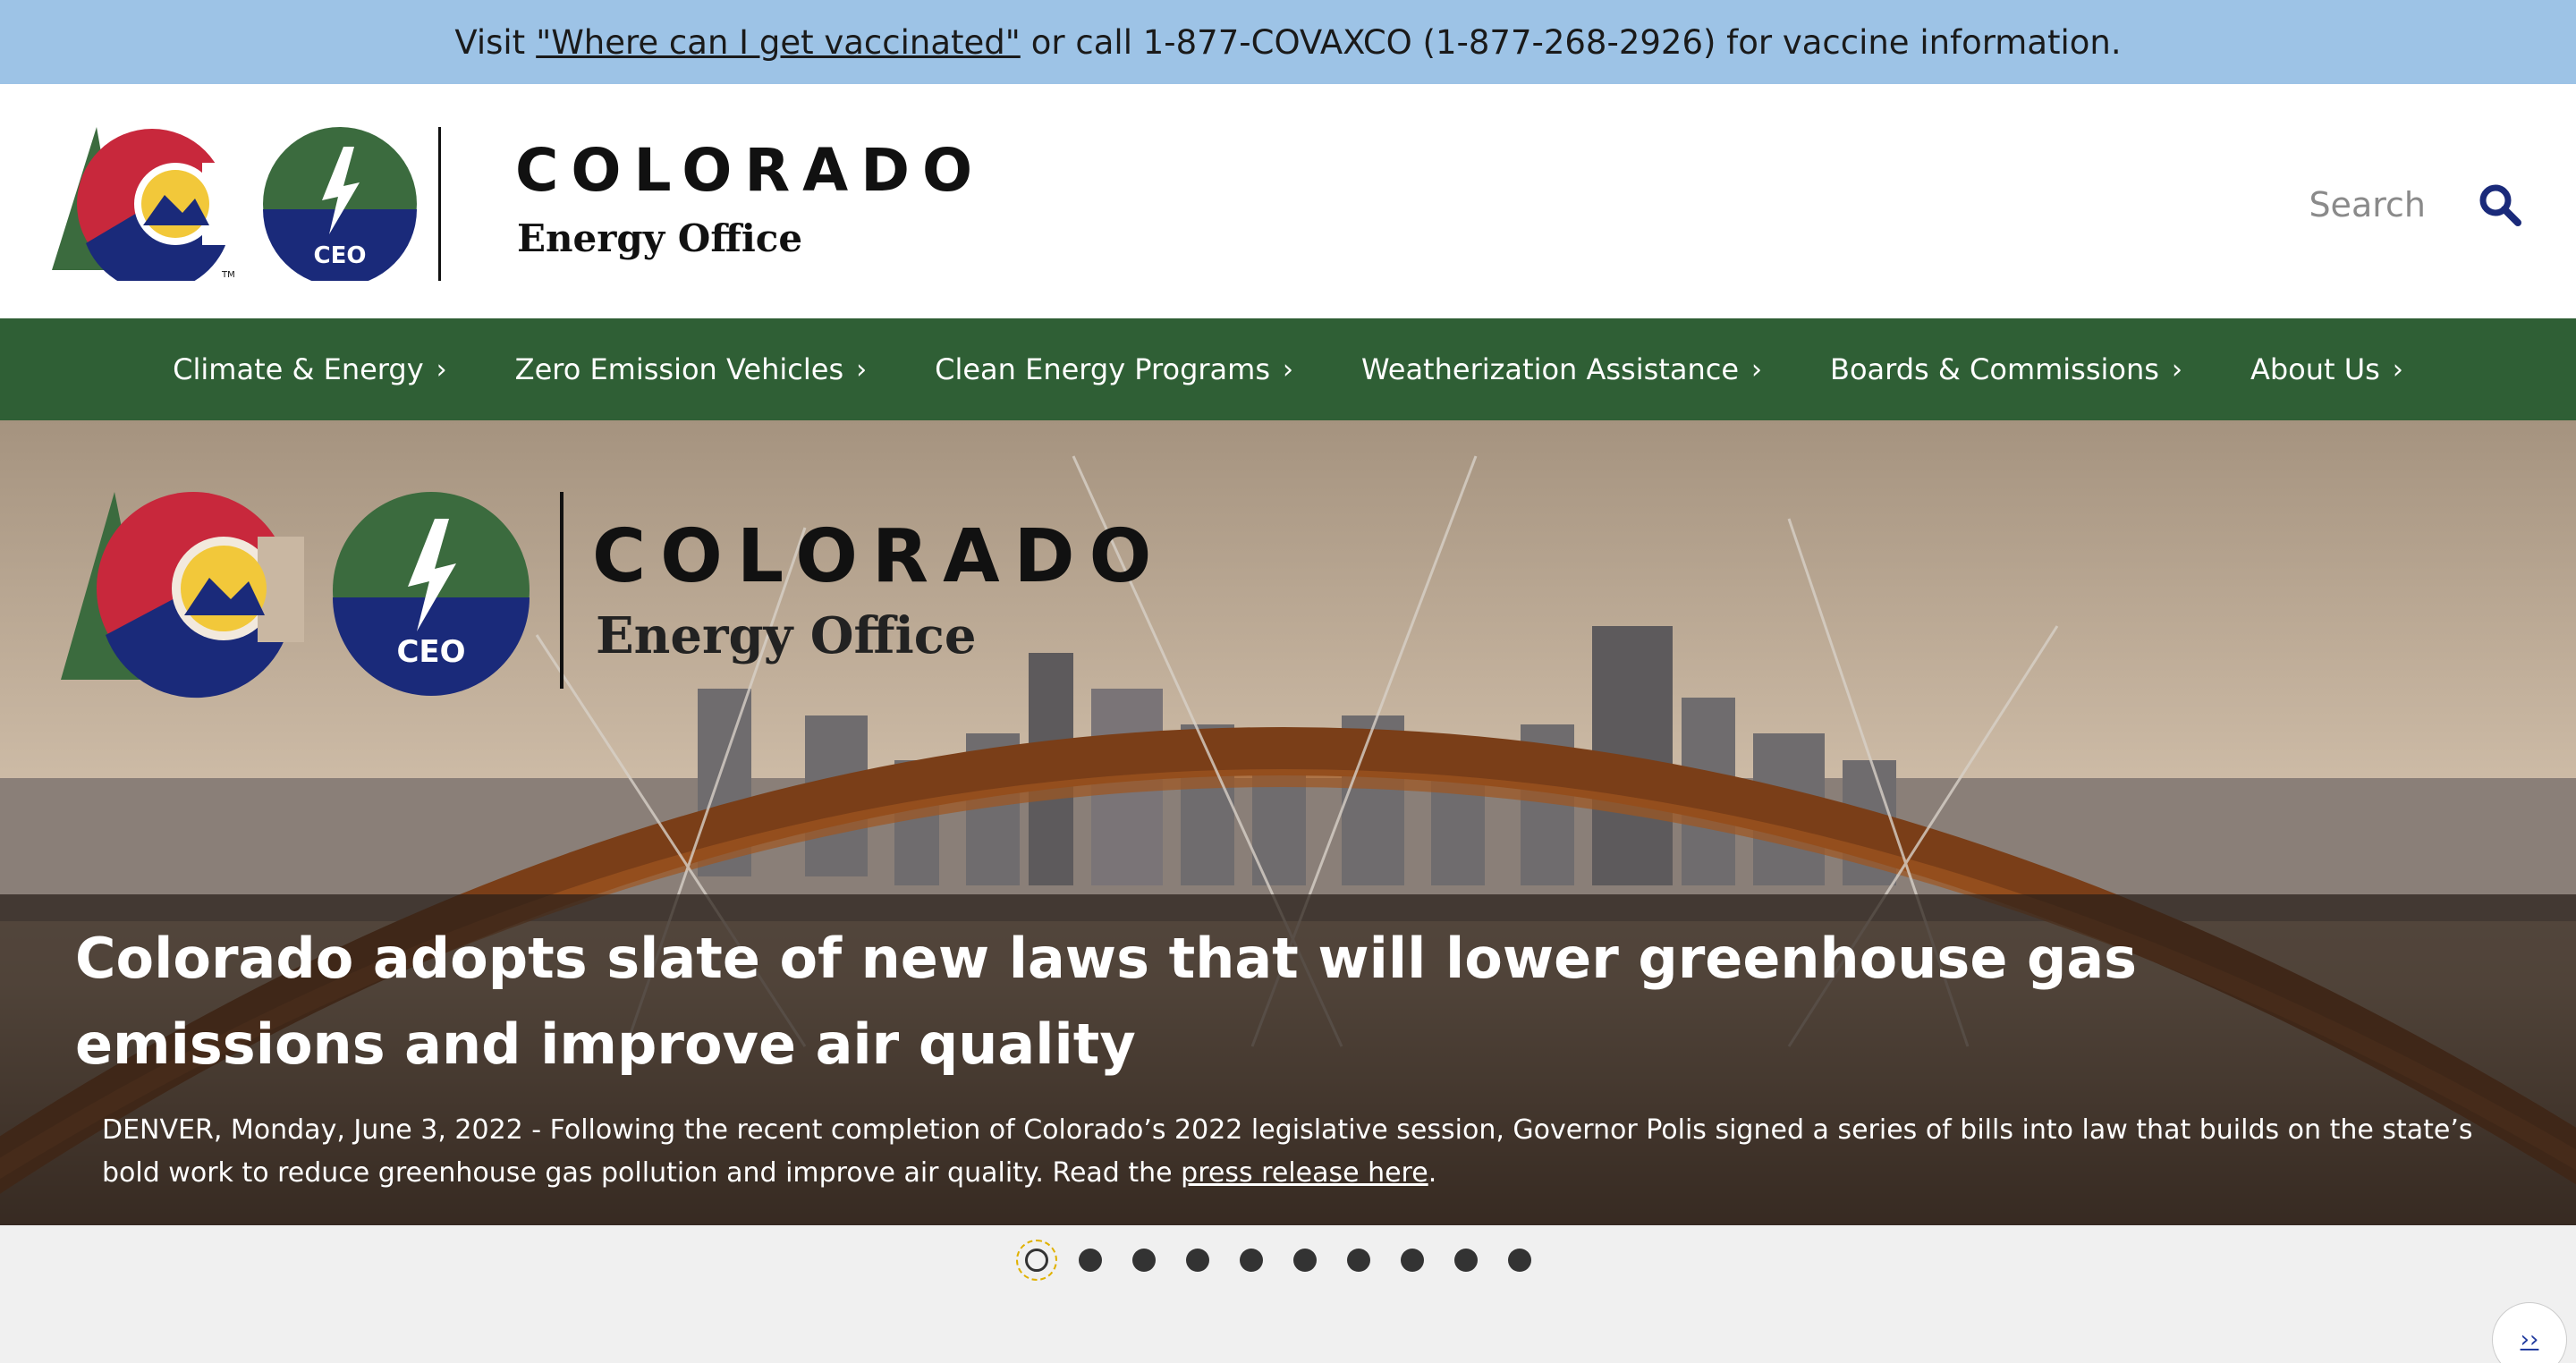 This screenshot has height=1363, width=2576. I want to click on brand-name: COLORADO, so click(750, 170).